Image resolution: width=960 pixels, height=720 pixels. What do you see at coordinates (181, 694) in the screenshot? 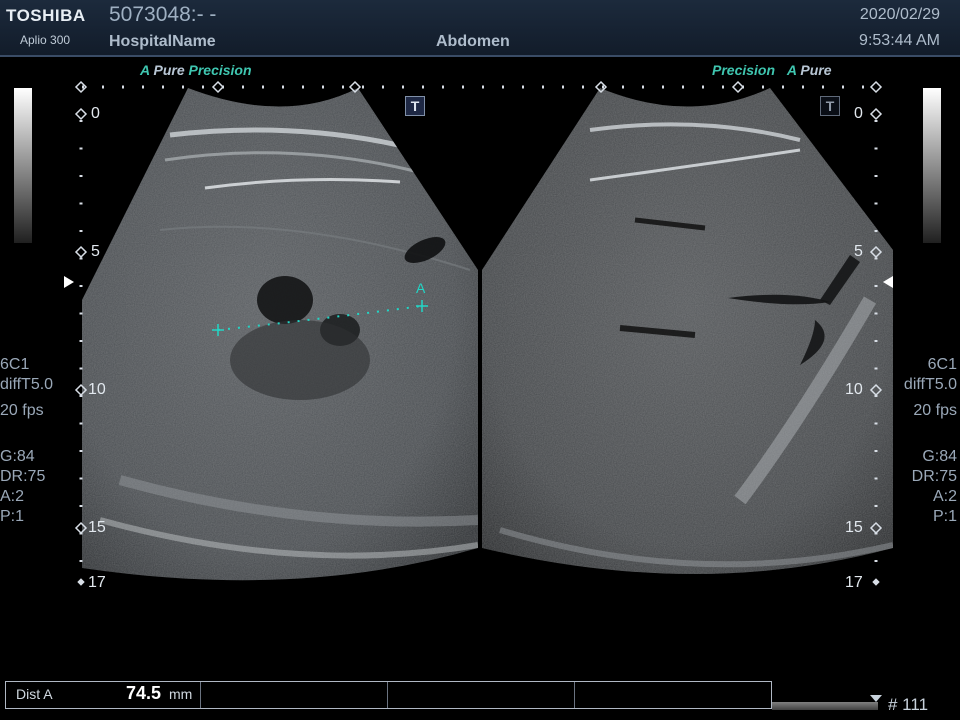
I see `measurement-unit: mm` at bounding box center [181, 694].